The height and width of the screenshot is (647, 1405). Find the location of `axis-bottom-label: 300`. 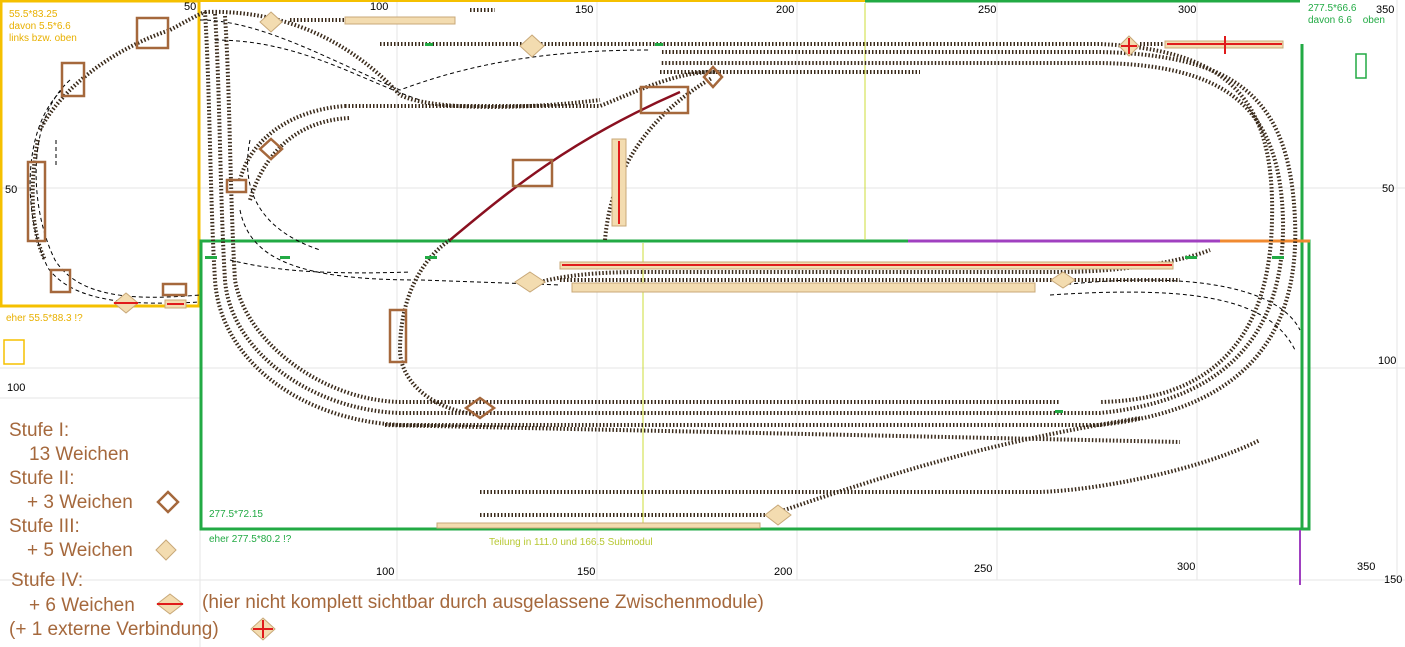

axis-bottom-label: 300 is located at coordinates (1186, 567).